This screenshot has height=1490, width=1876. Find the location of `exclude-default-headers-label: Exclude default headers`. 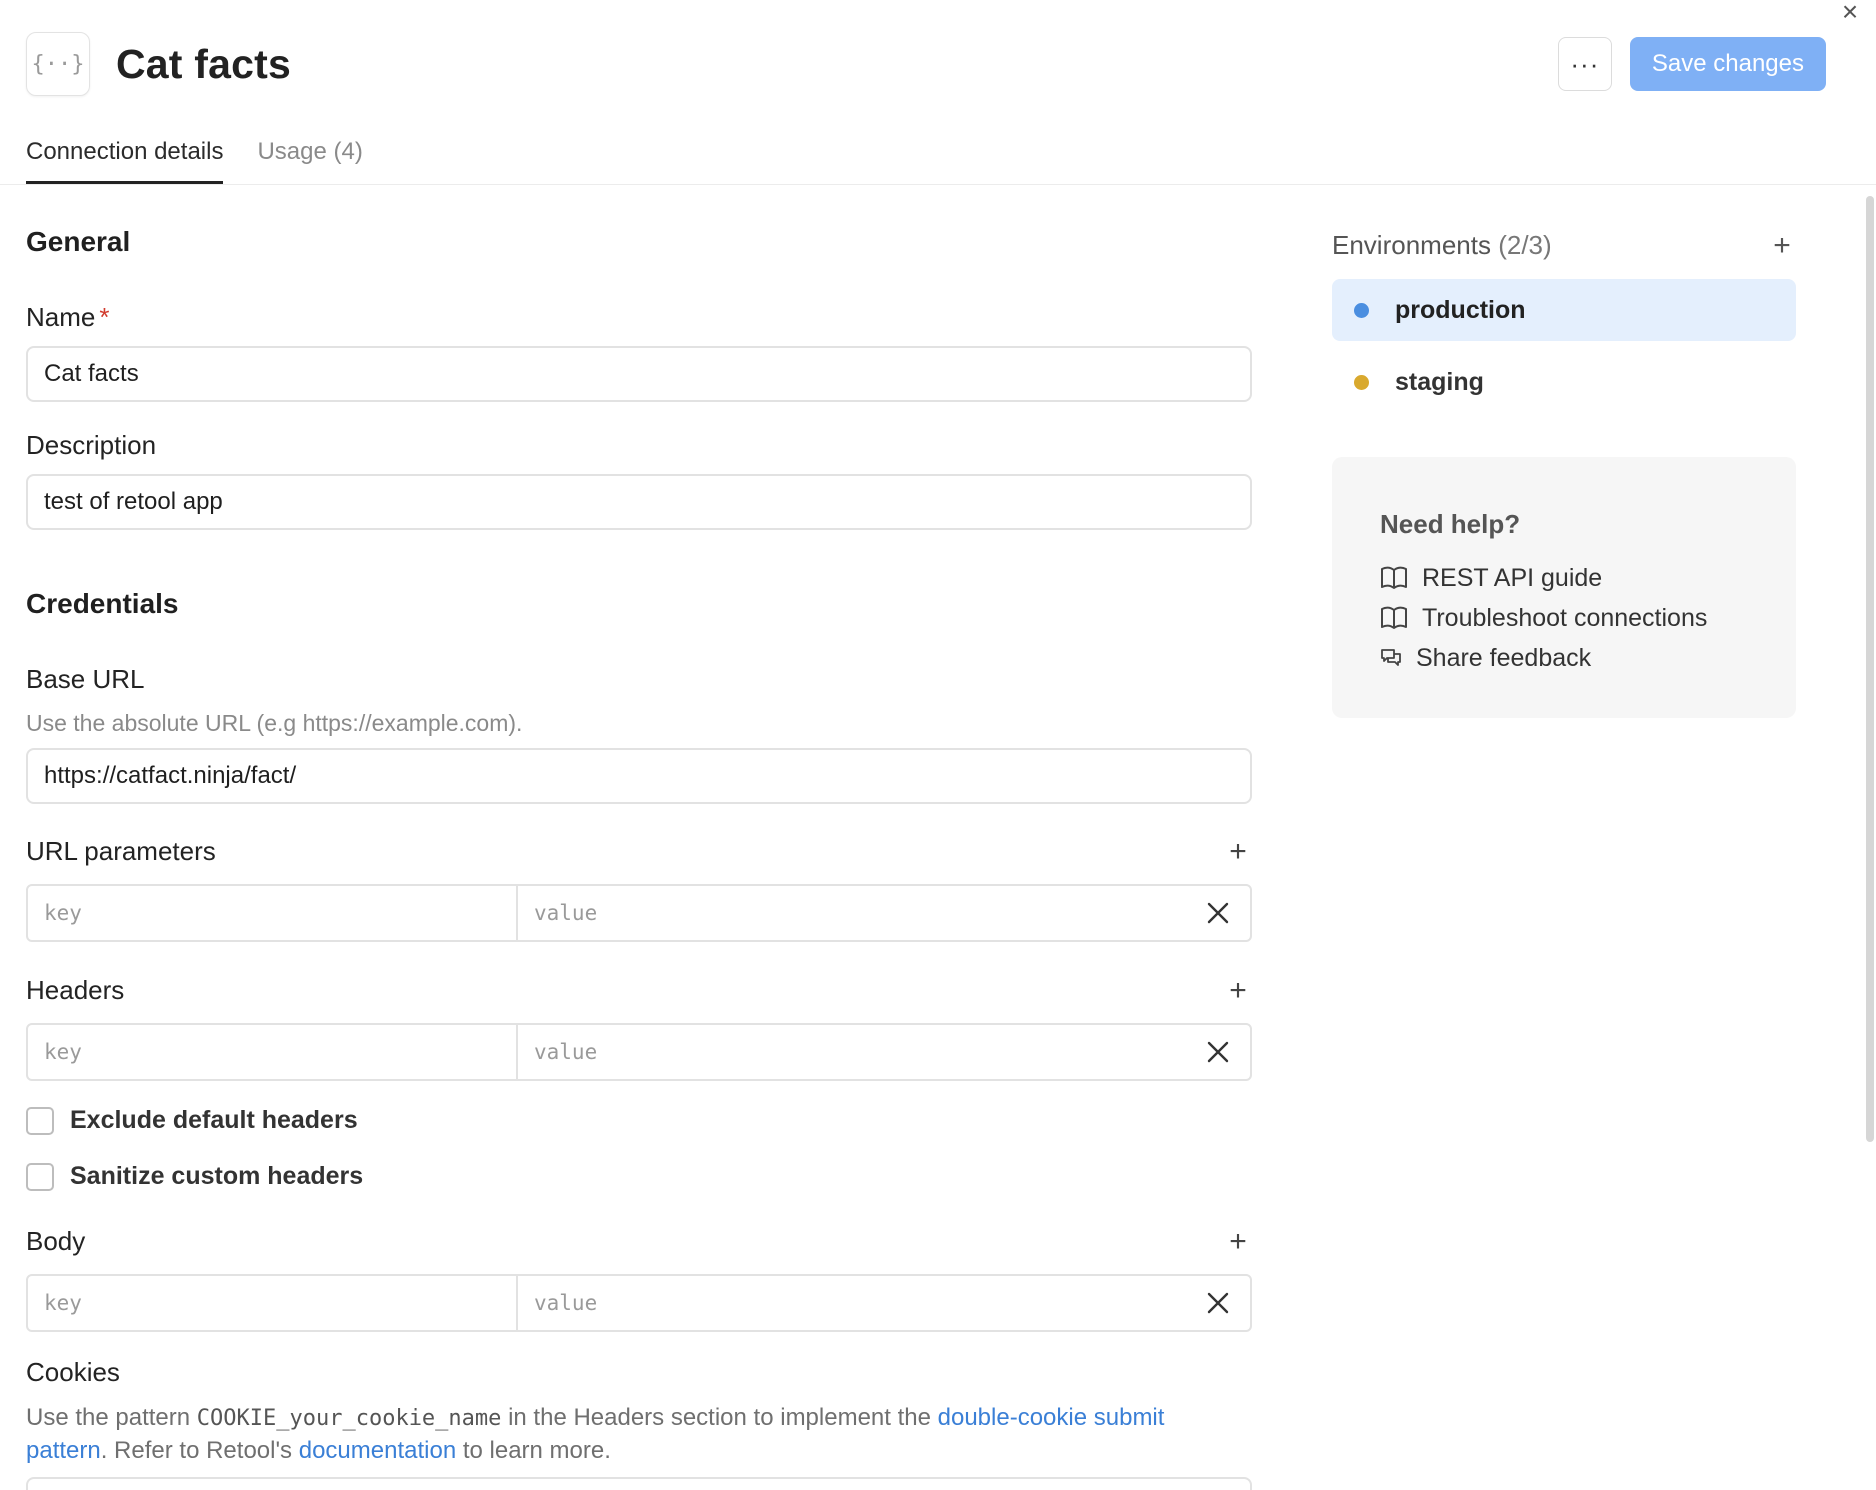

exclude-default-headers-label: Exclude default headers is located at coordinates (214, 1120).